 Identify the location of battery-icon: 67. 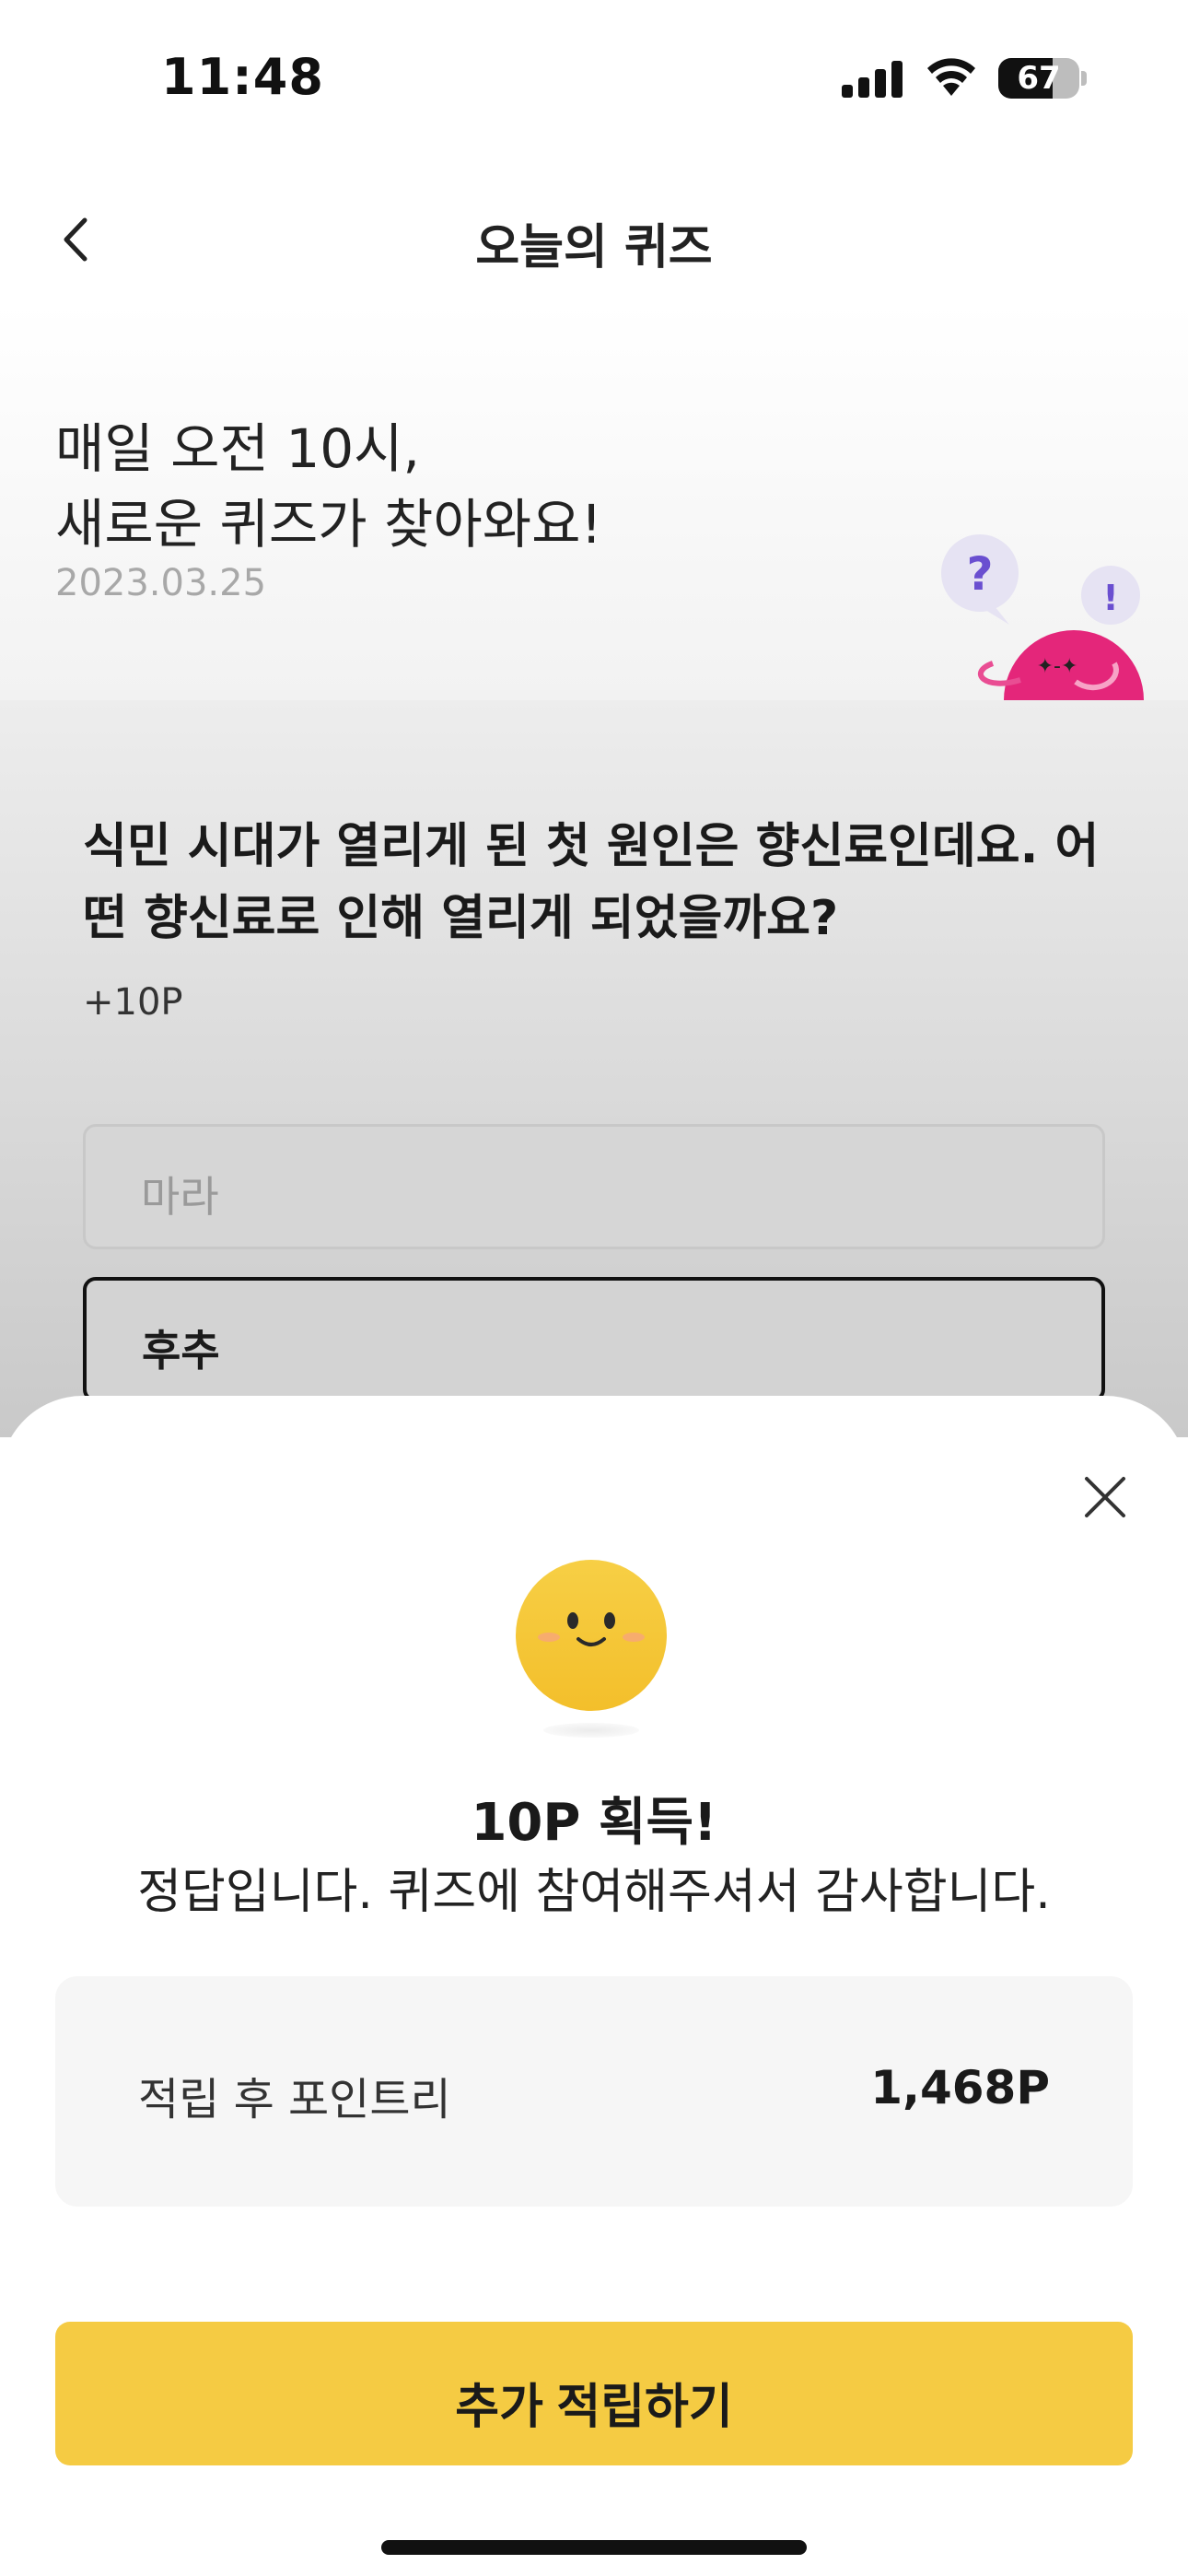
(1038, 78).